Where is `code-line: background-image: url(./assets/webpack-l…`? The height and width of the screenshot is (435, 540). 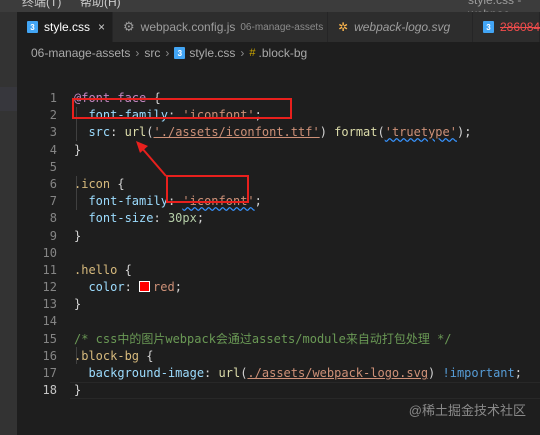
code-line: background-image: url(./assets/webpack-l… is located at coordinates (307, 373).